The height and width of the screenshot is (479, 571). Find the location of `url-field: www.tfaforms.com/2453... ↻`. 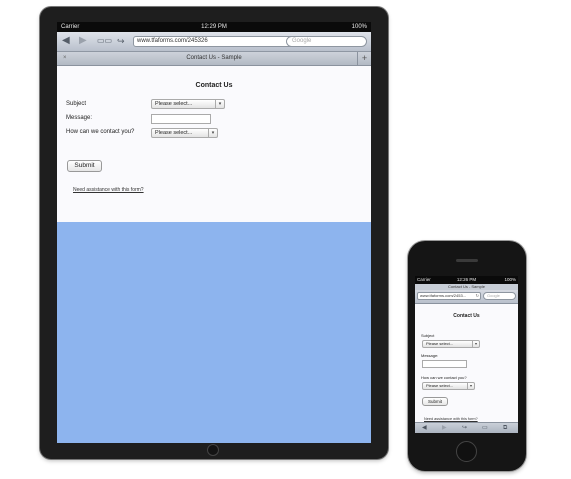

url-field: www.tfaforms.com/2453... ↻ is located at coordinates (449, 296).